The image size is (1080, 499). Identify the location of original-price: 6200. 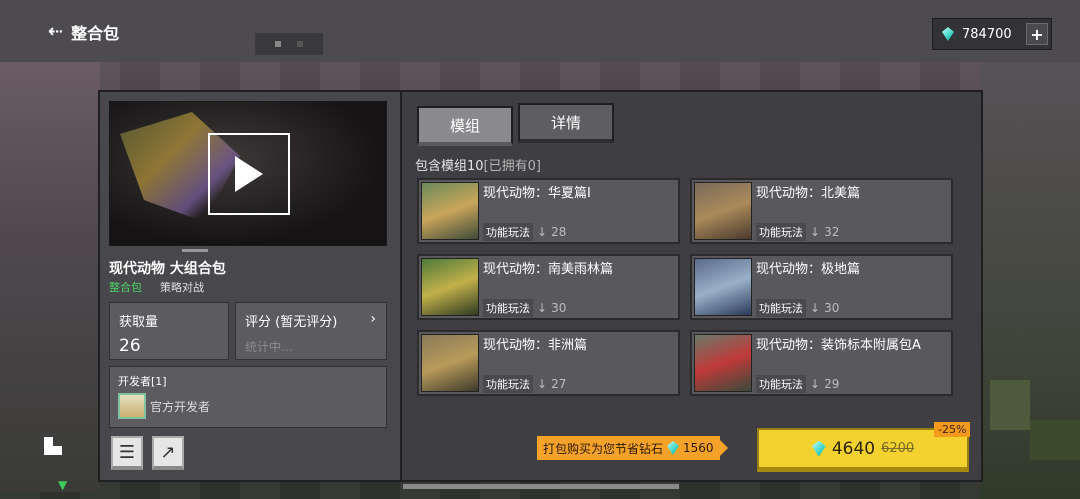
(898, 448).